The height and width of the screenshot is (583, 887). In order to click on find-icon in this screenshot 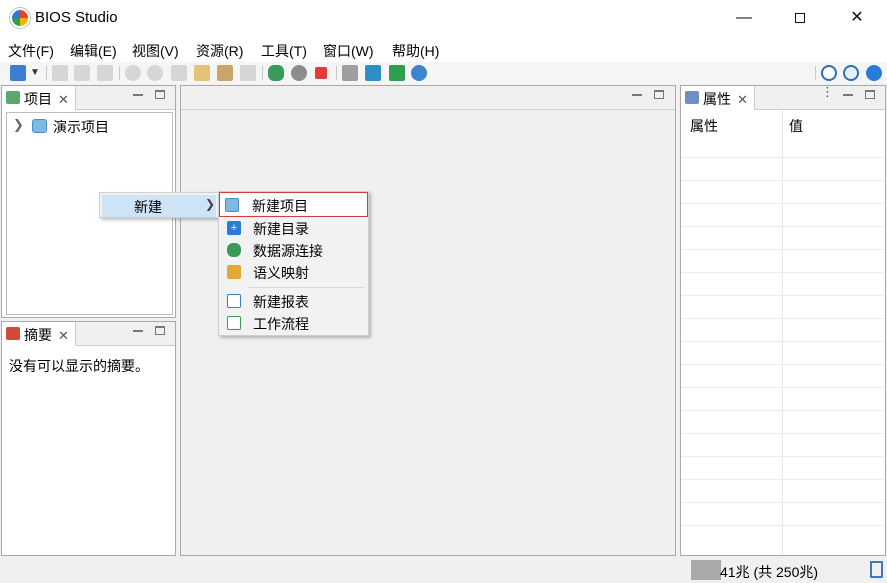, I will do `click(248, 73)`.